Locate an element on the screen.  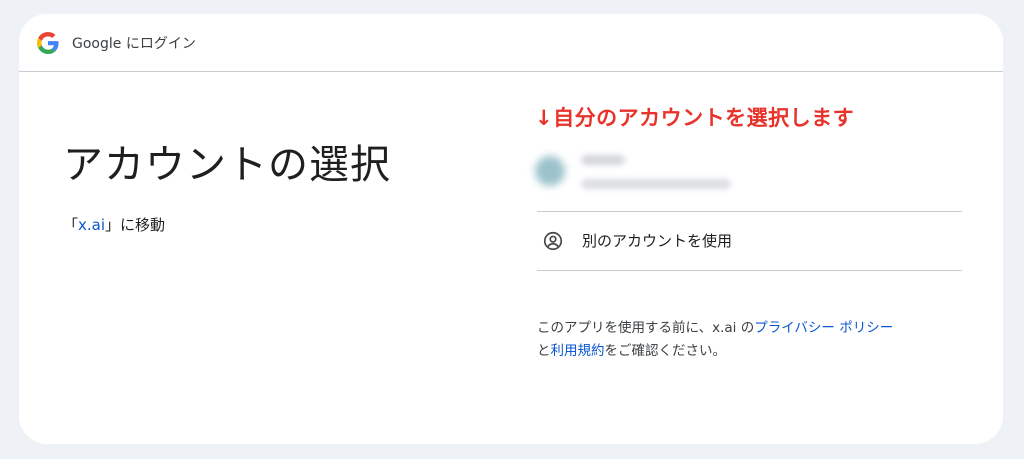
privacy-middle: と is located at coordinates (544, 351).